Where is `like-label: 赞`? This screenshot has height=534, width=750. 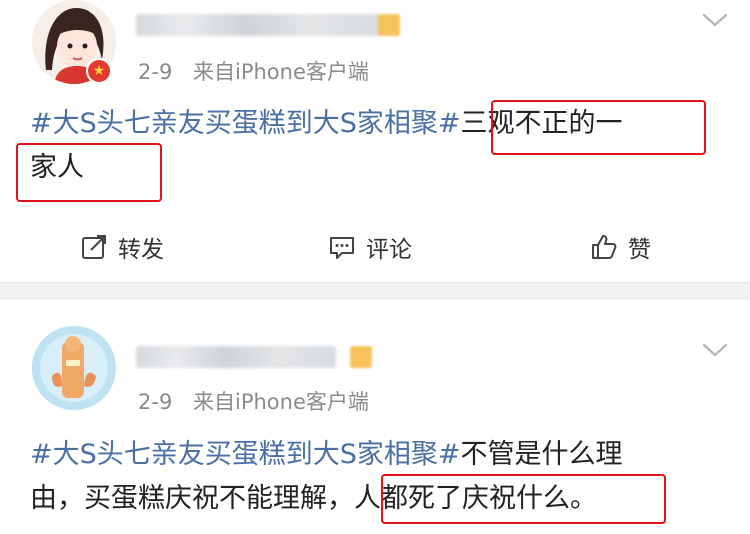 like-label: 赞 is located at coordinates (639, 250).